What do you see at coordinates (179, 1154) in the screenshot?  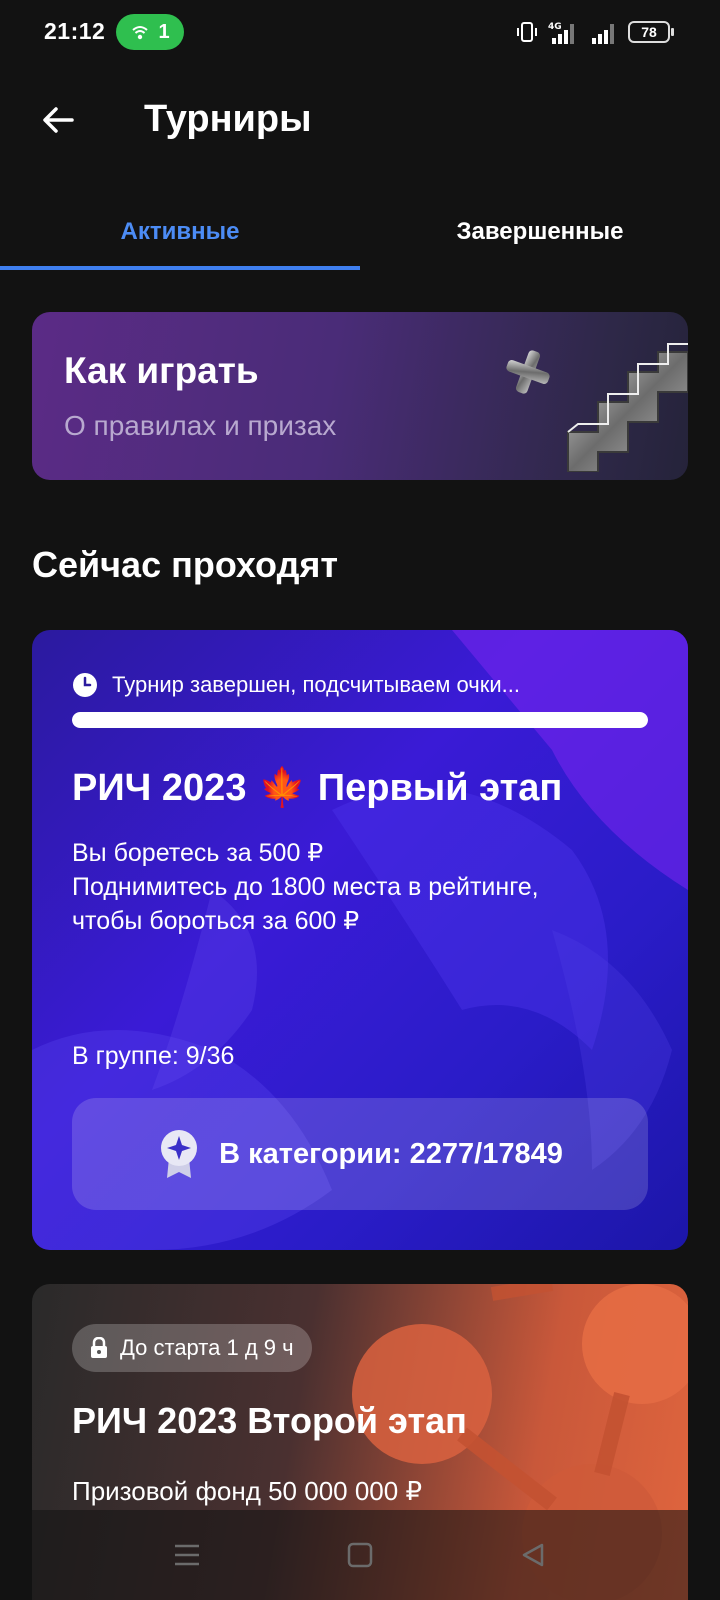 I see `award-badge-icon` at bounding box center [179, 1154].